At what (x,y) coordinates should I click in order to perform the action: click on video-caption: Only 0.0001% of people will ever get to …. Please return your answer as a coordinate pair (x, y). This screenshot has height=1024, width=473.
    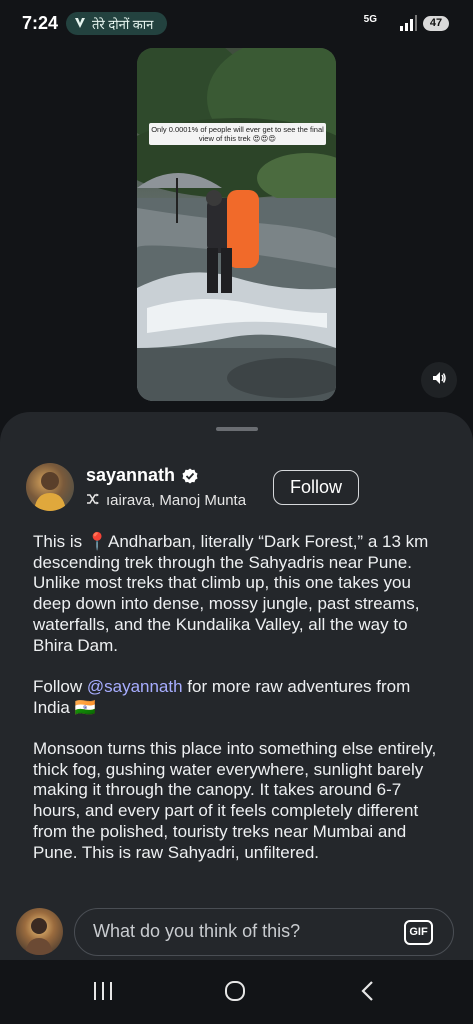
    Looking at the image, I should click on (237, 134).